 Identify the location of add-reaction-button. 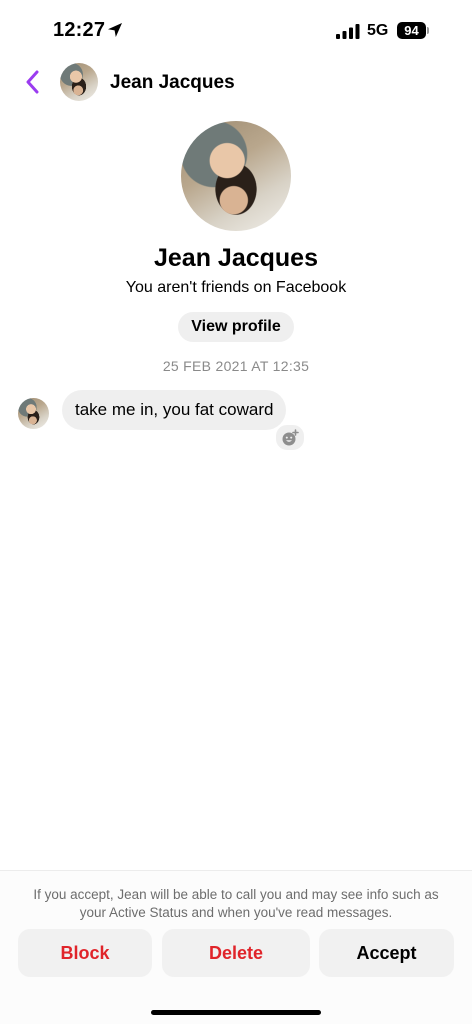
(290, 437).